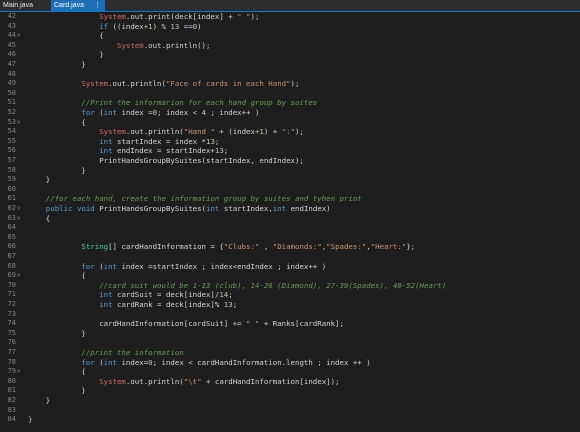 The height and width of the screenshot is (432, 580). I want to click on code-token: String, so click(95, 247).